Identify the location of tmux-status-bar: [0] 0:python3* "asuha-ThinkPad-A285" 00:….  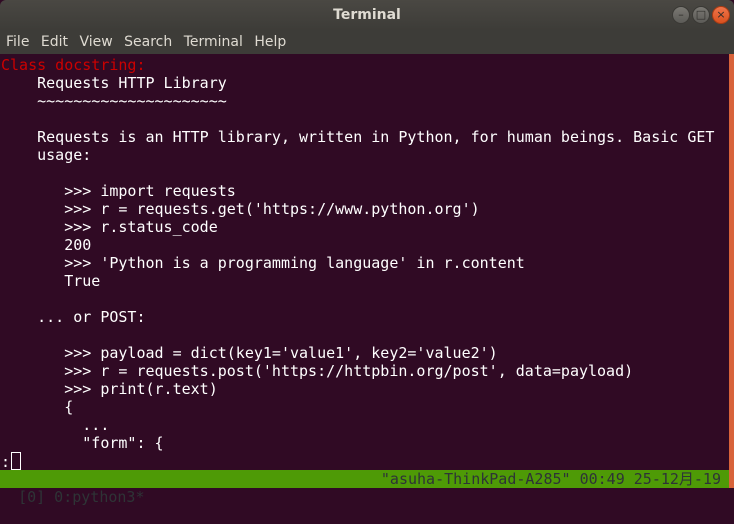
(364, 488).